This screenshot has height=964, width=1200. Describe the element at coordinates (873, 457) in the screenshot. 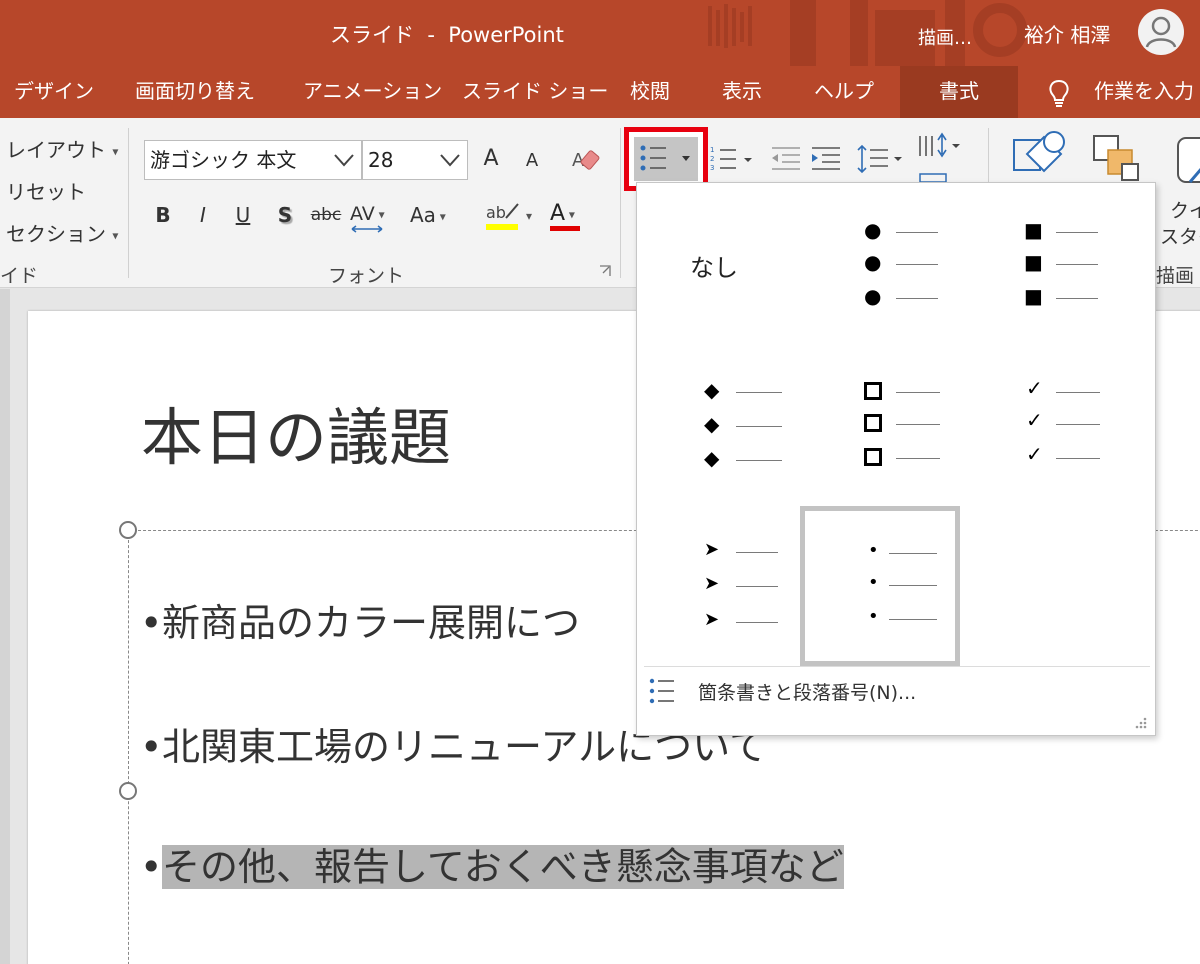

I see `hollow-square-icon` at that location.